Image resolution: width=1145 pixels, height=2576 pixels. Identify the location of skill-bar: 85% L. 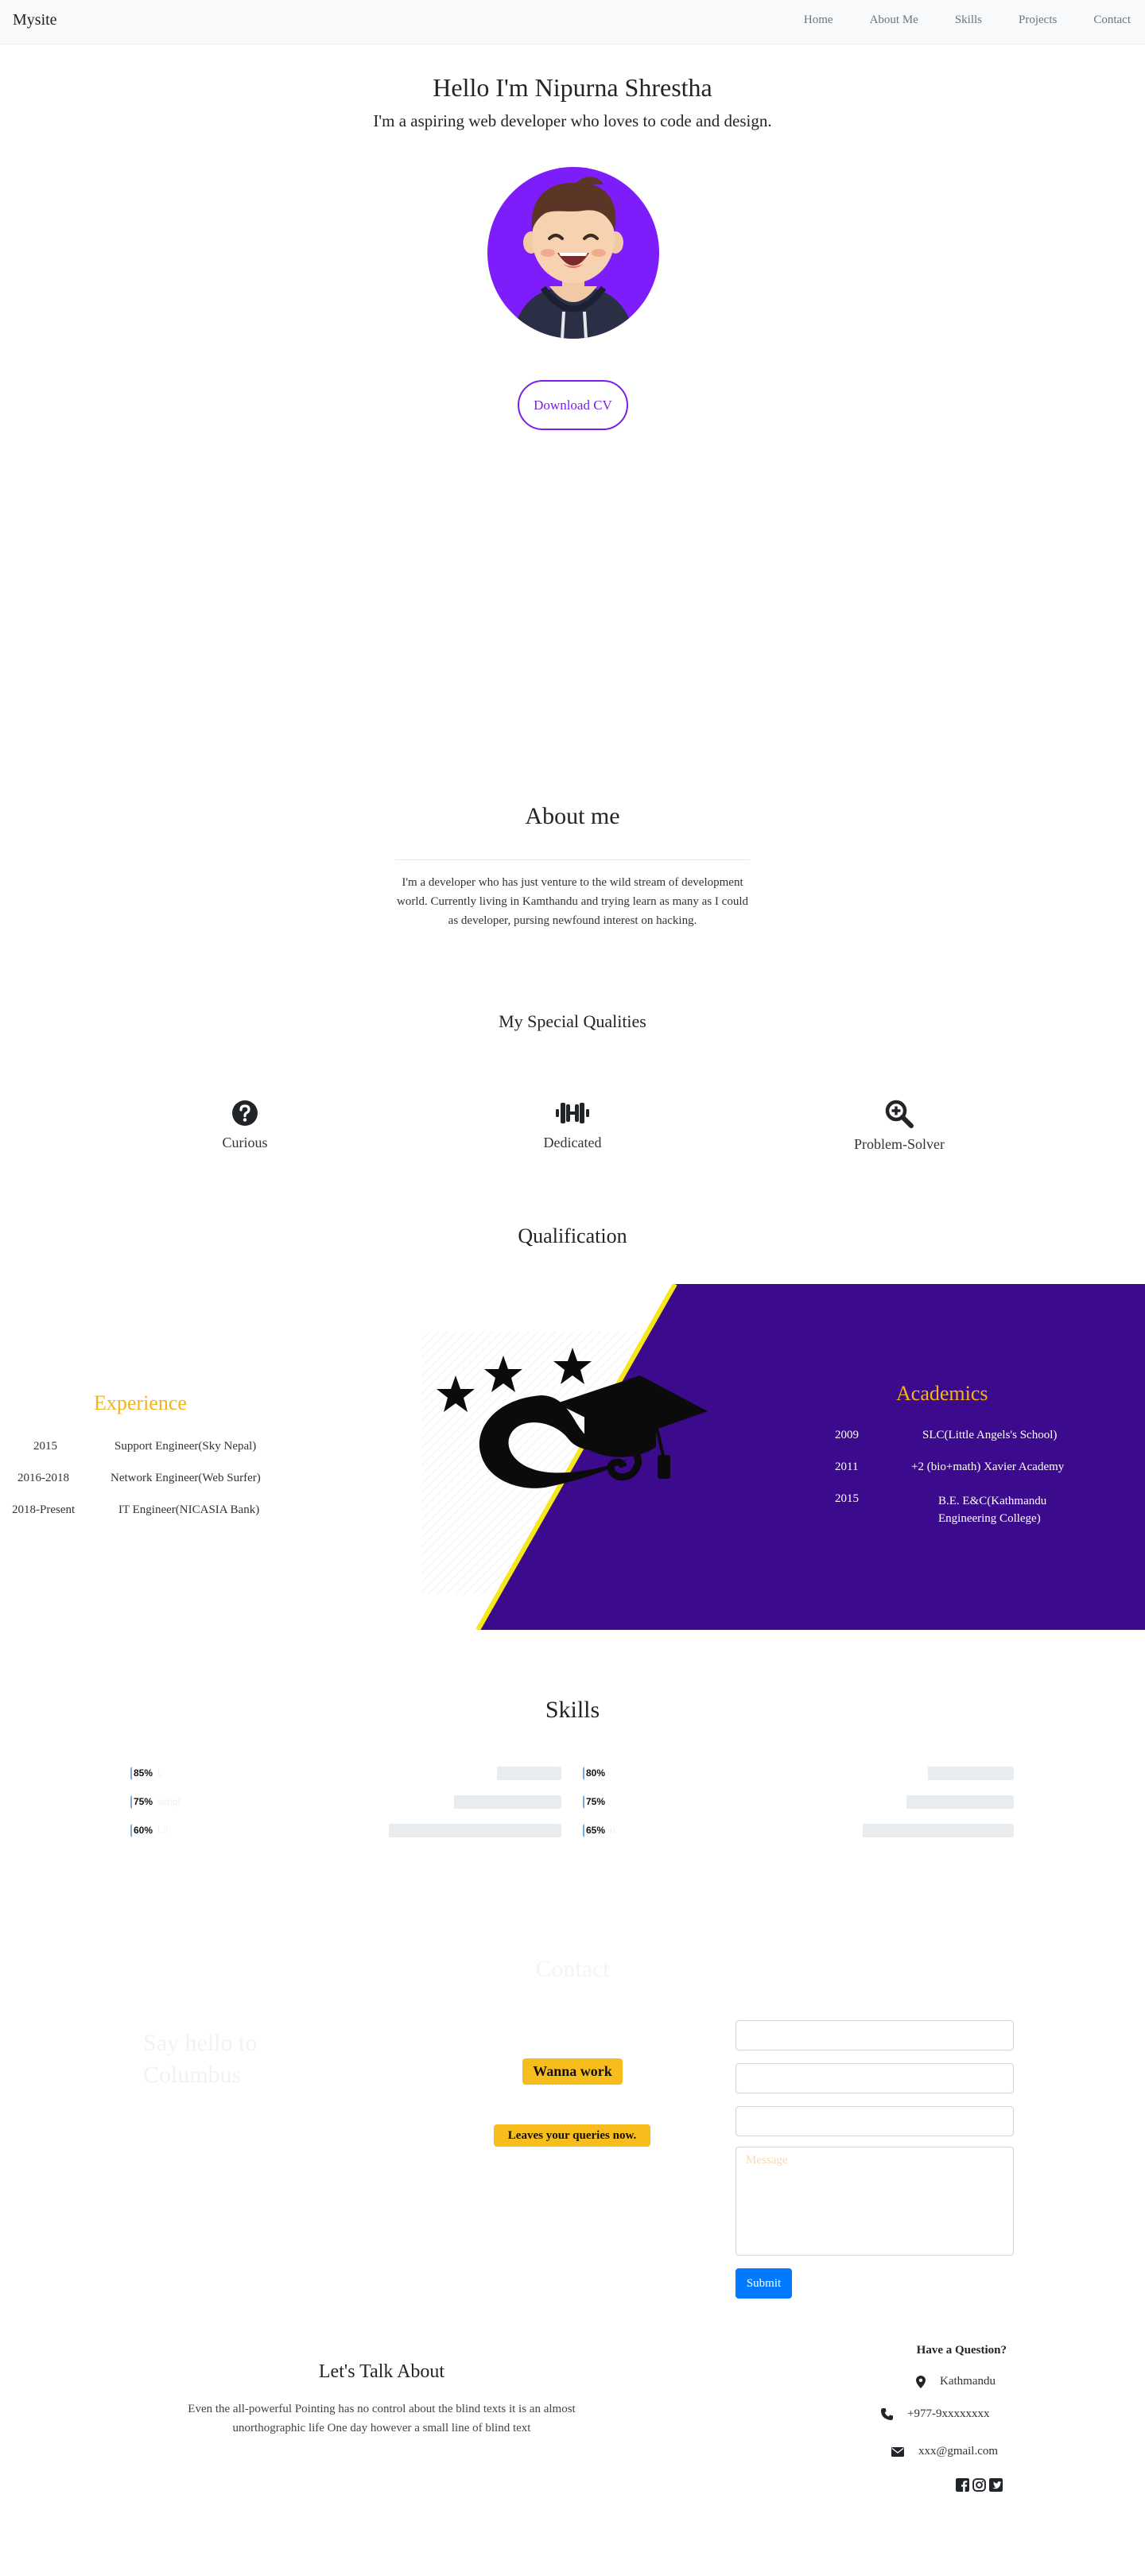
(345, 1773).